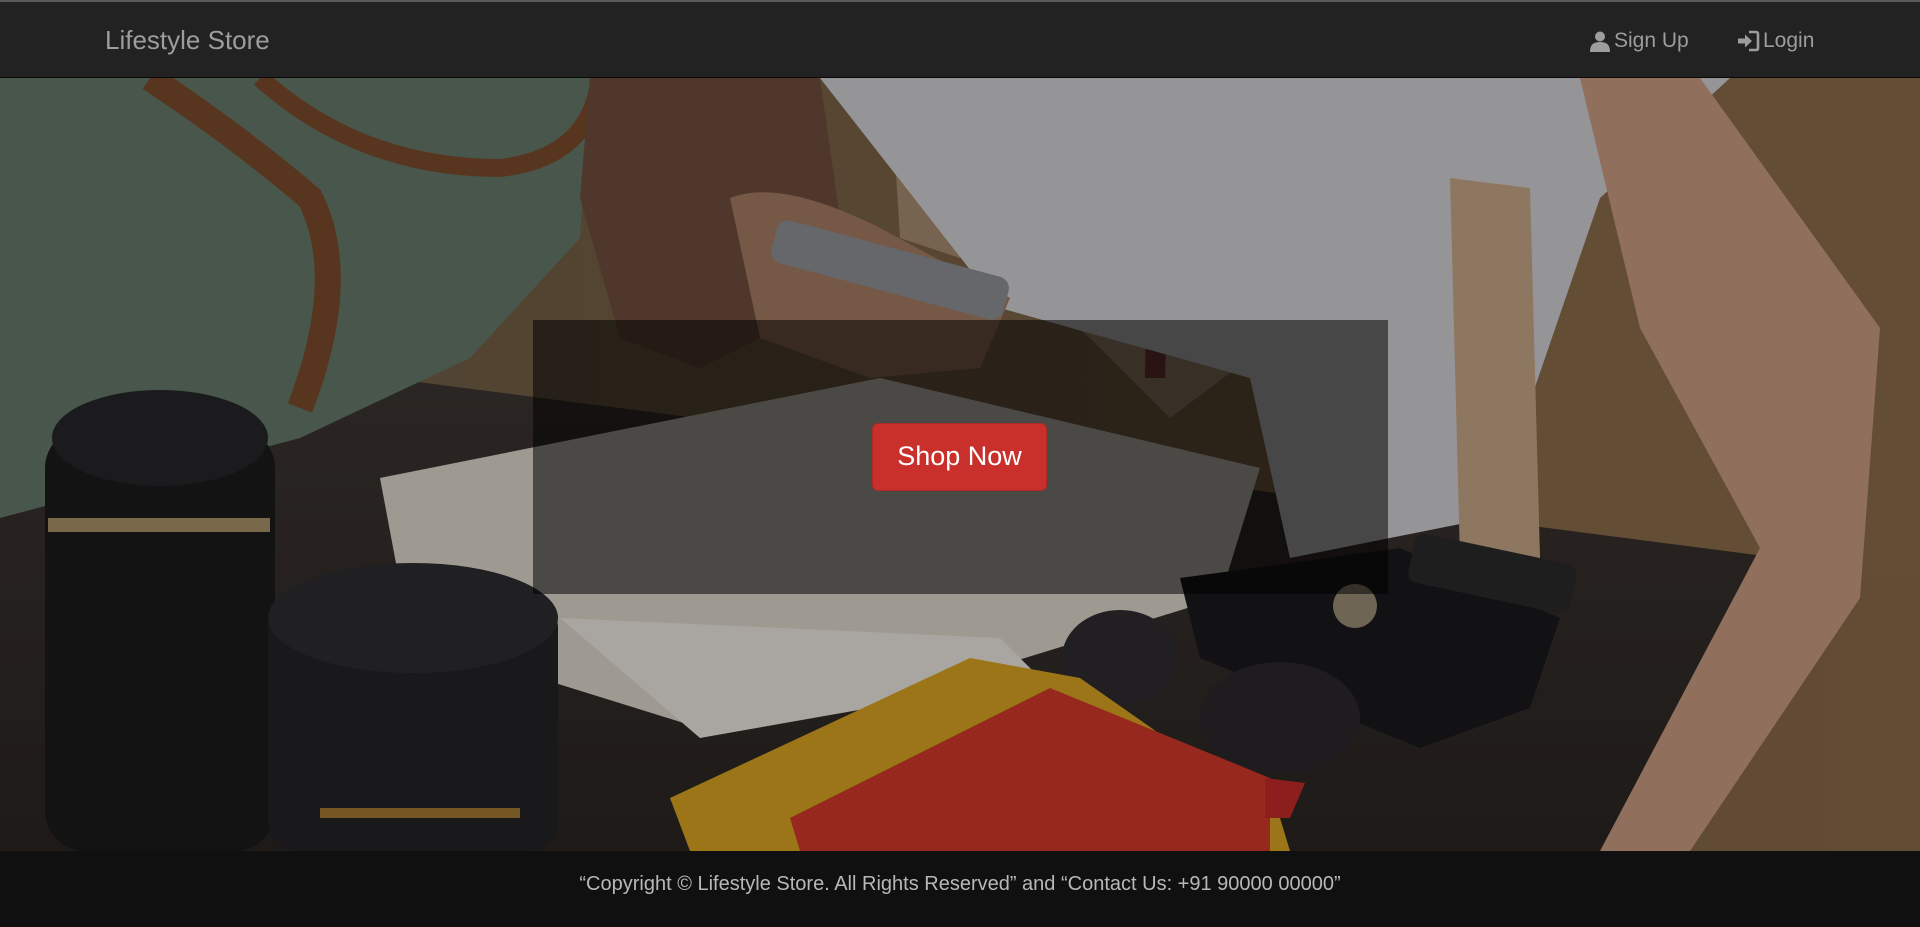  I want to click on sign-up-label: Sign Up, so click(1651, 40).